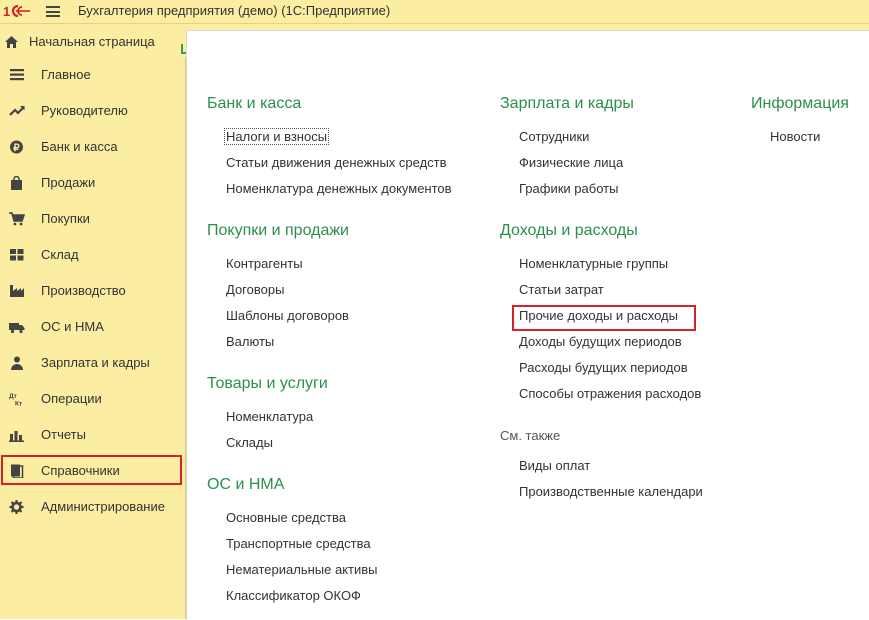 This screenshot has height=620, width=869. I want to click on link-counterparties: Контрагенты, so click(264, 263).